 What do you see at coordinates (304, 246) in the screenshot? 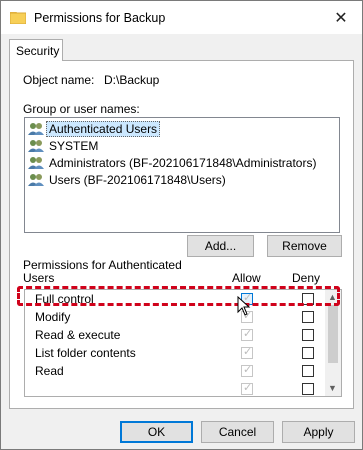
I see `remove-button: Remove` at bounding box center [304, 246].